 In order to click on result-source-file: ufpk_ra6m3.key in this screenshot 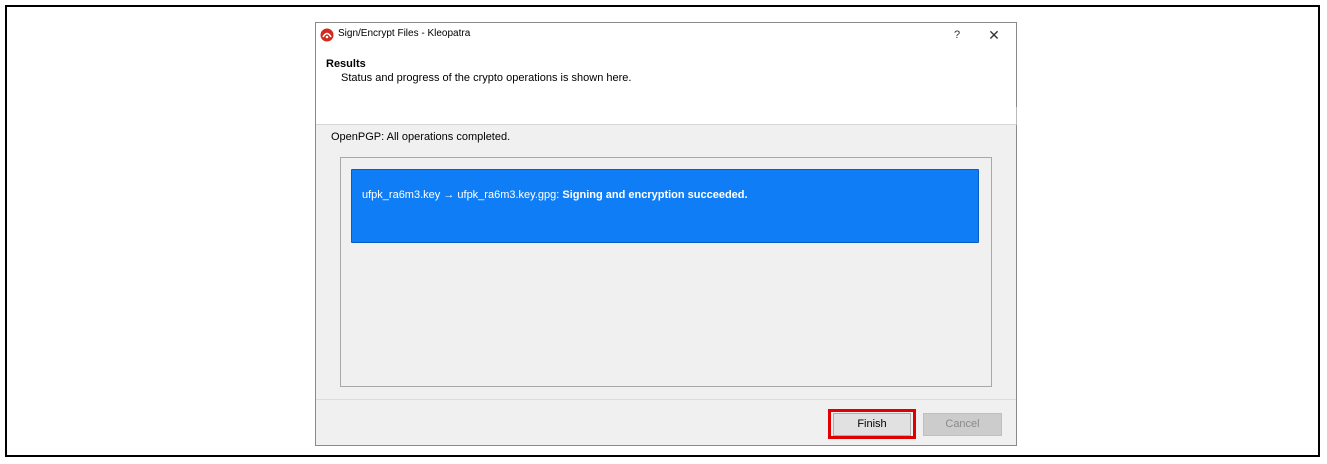, I will do `click(401, 195)`.